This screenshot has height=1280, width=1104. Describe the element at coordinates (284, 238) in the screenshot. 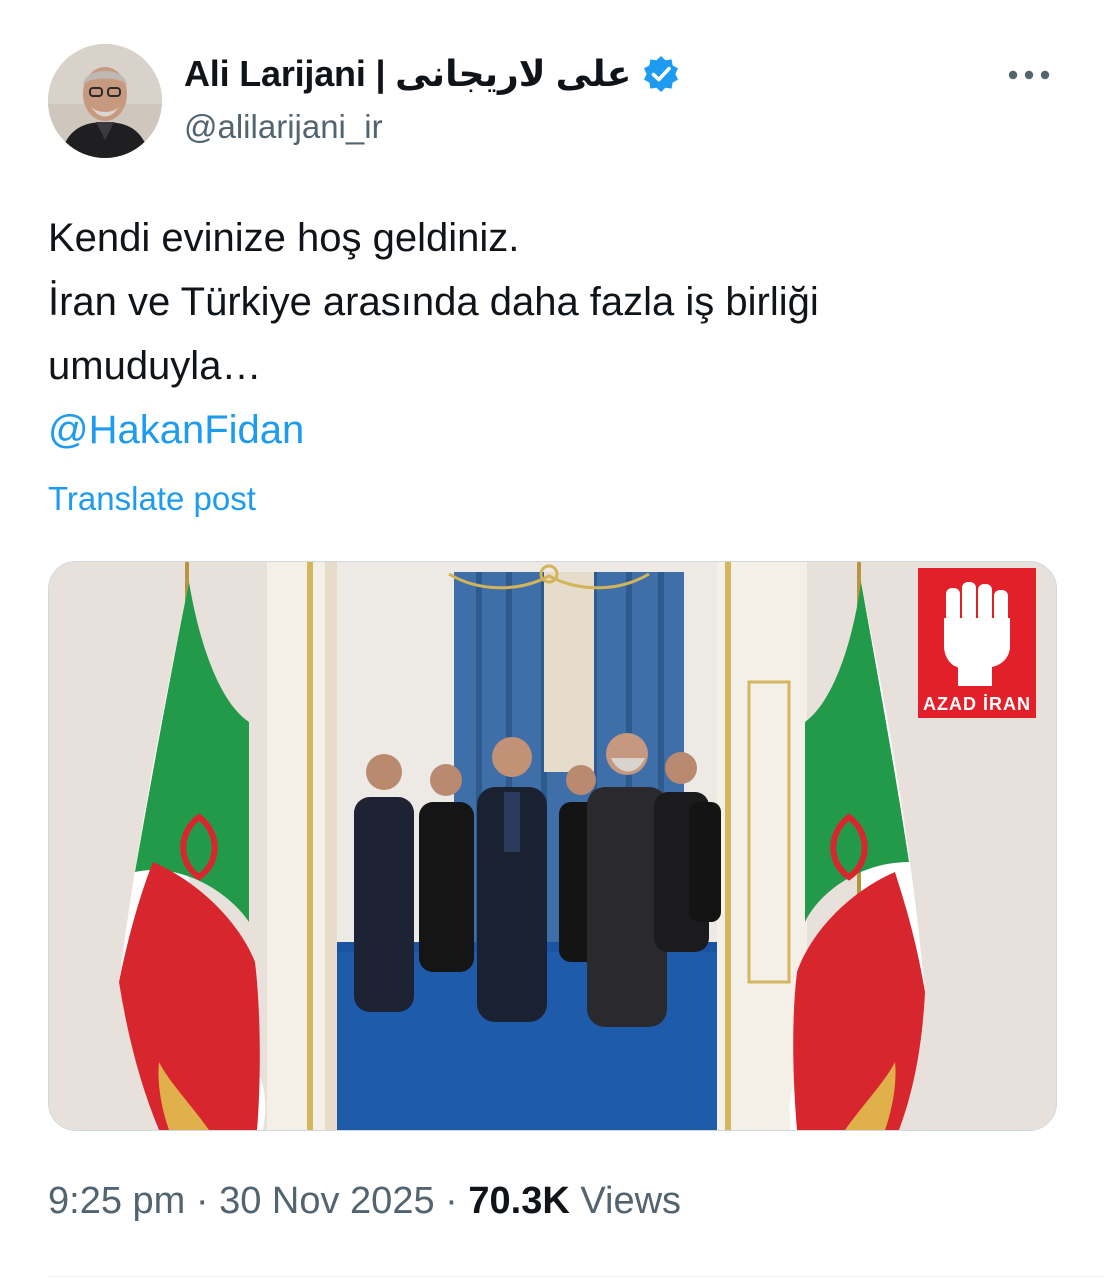

I see `post-line-1: Kendi evinize hoş geldiniz.` at that location.